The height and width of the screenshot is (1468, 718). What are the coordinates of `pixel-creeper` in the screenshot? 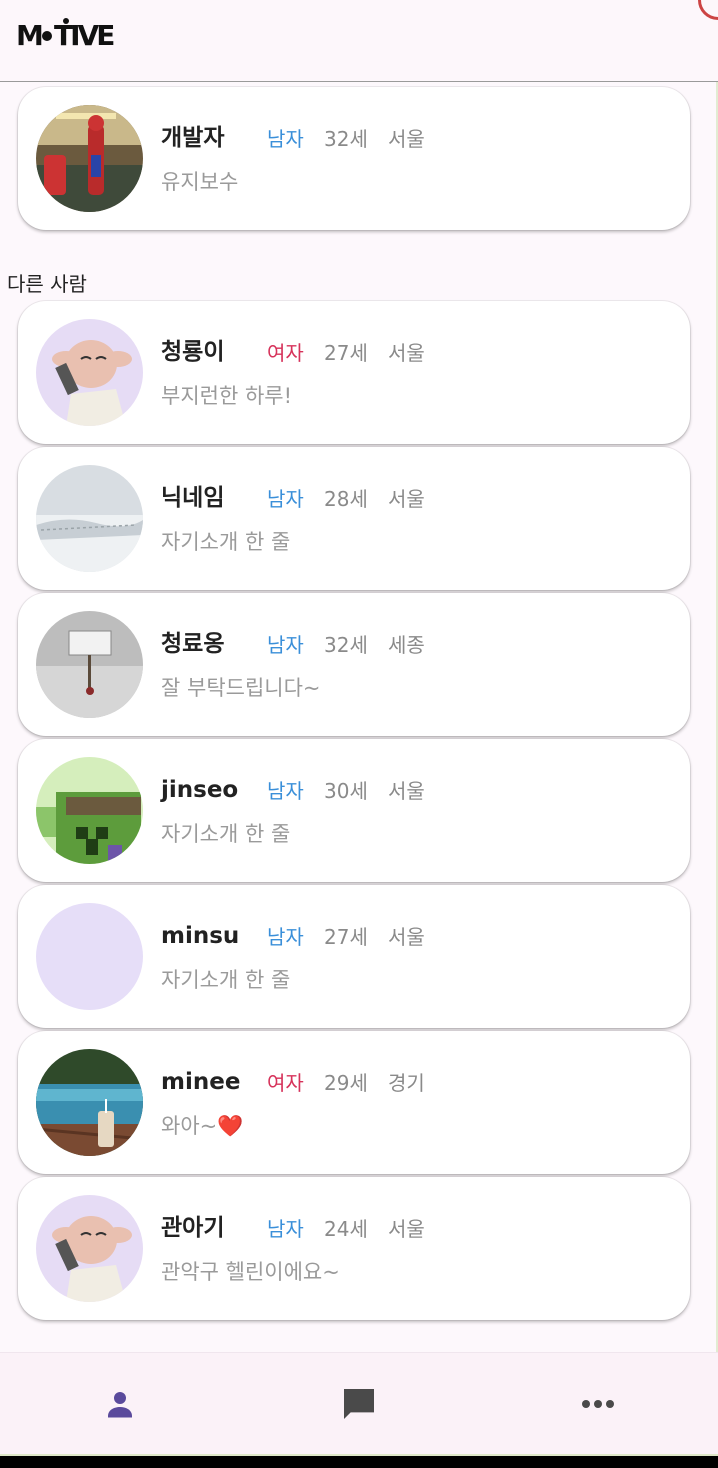 It's located at (89, 810).